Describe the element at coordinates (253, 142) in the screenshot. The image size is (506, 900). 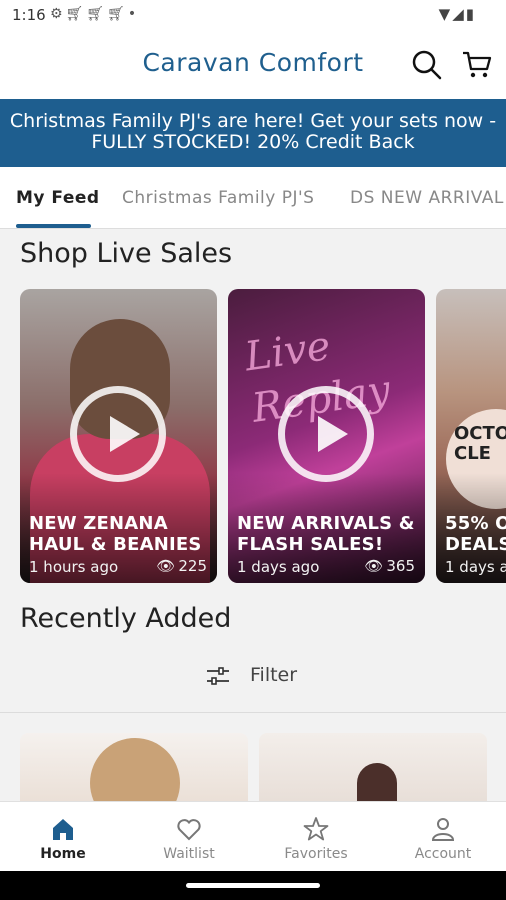
I see `promo-banner-line2: FULLY STOCKED! 20% Credit Back` at that location.